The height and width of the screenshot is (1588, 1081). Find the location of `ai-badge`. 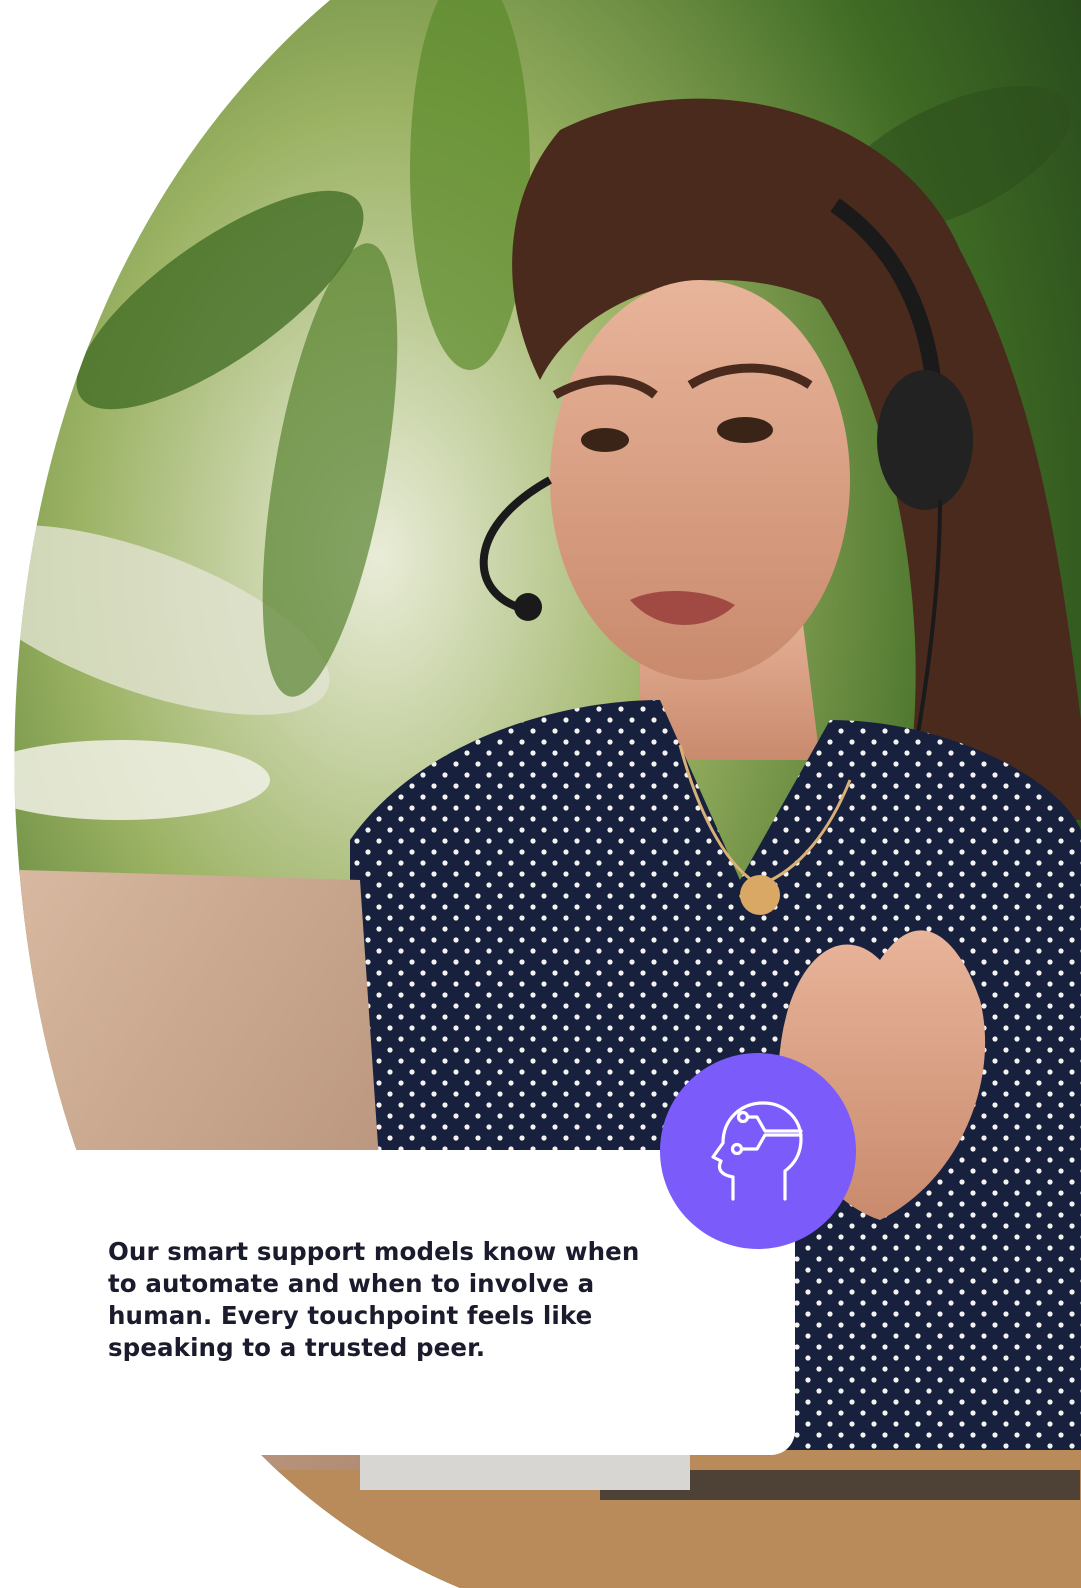

ai-badge is located at coordinates (758, 1151).